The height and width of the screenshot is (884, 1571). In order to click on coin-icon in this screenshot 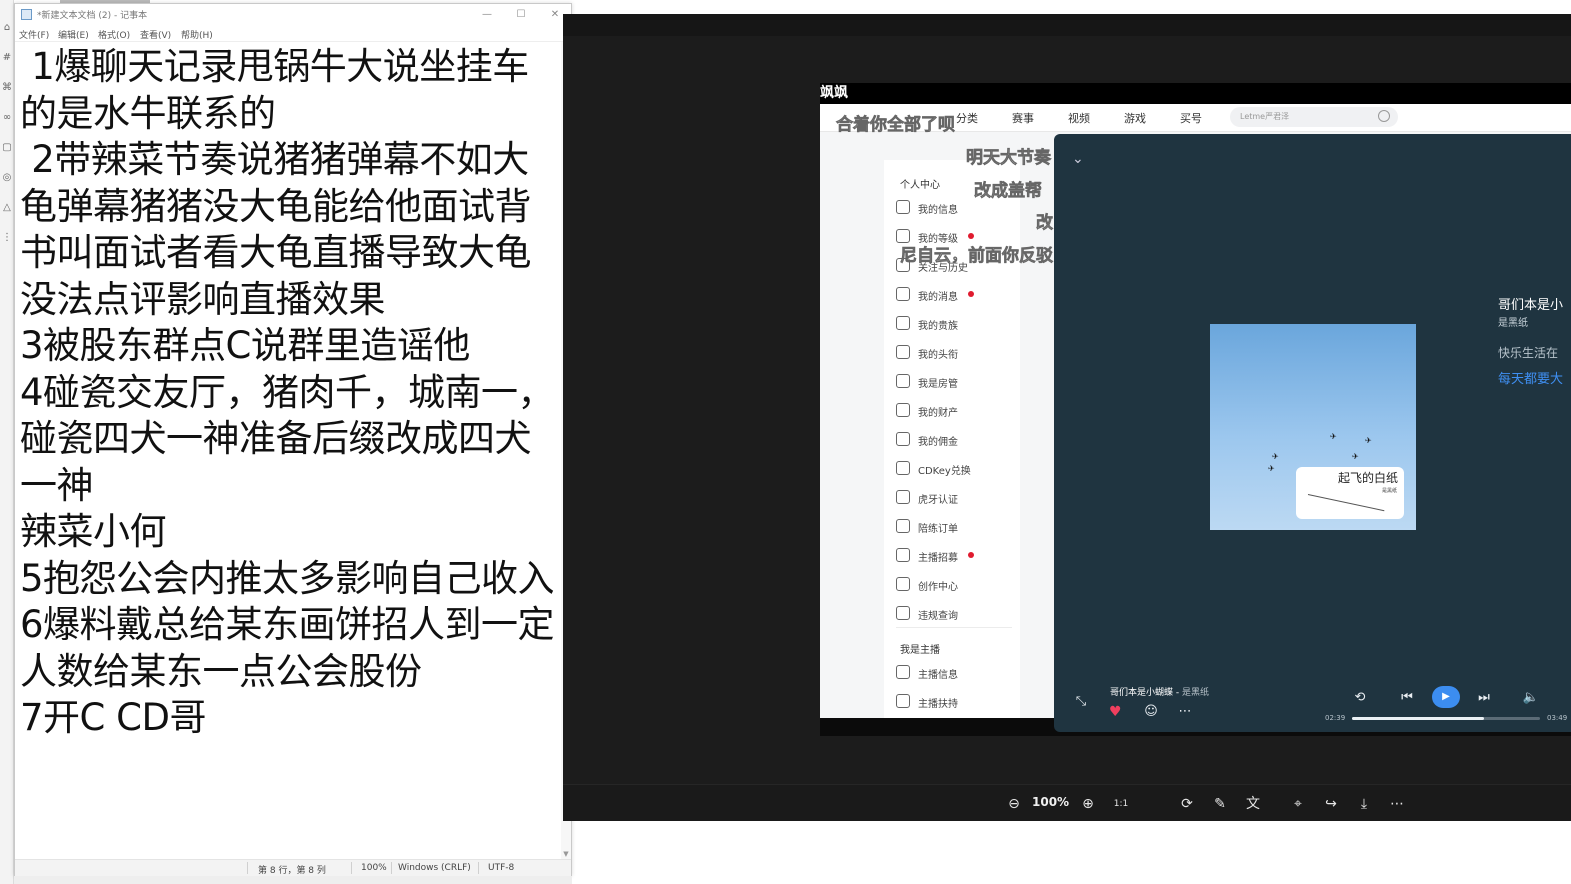, I will do `click(903, 439)`.